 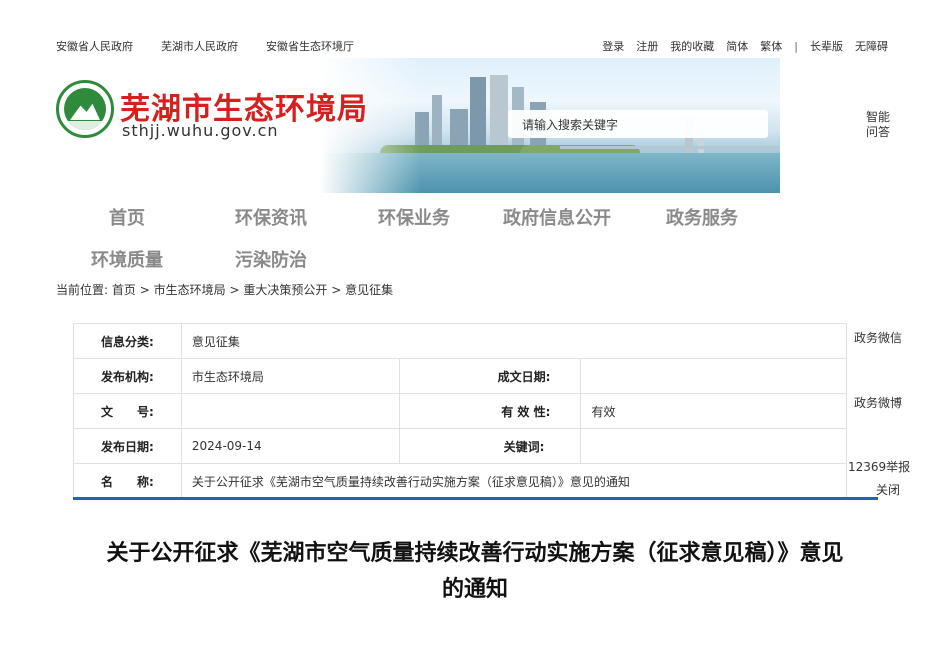 I want to click on category-value: 意见征集, so click(x=514, y=341).